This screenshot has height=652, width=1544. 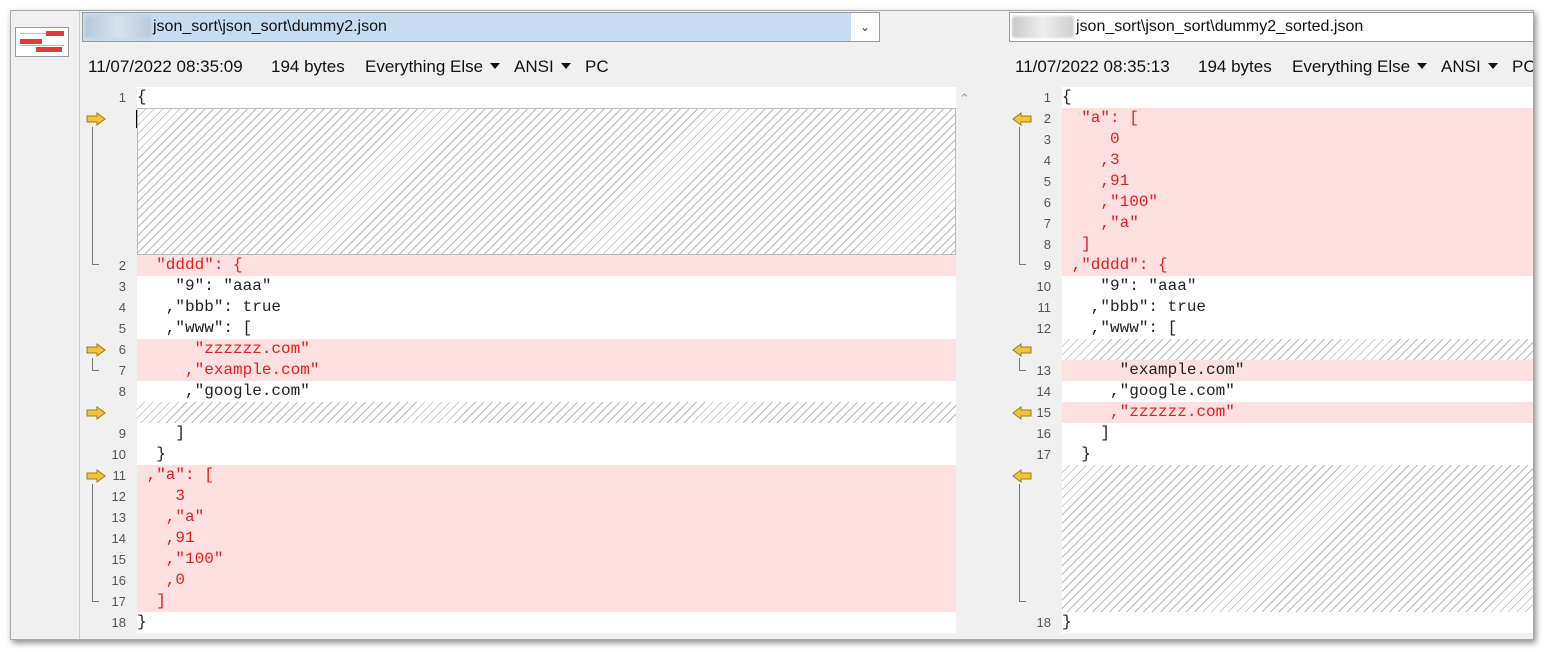 I want to click on left-scrollbar: ⌃, so click(x=966, y=360).